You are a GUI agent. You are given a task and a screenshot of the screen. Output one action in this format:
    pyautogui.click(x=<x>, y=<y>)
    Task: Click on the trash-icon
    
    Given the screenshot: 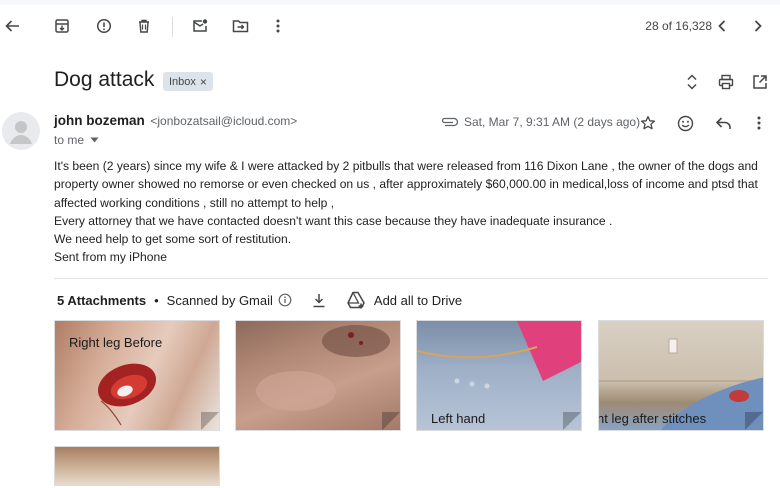 What is the action you would take?
    pyautogui.click(x=144, y=26)
    